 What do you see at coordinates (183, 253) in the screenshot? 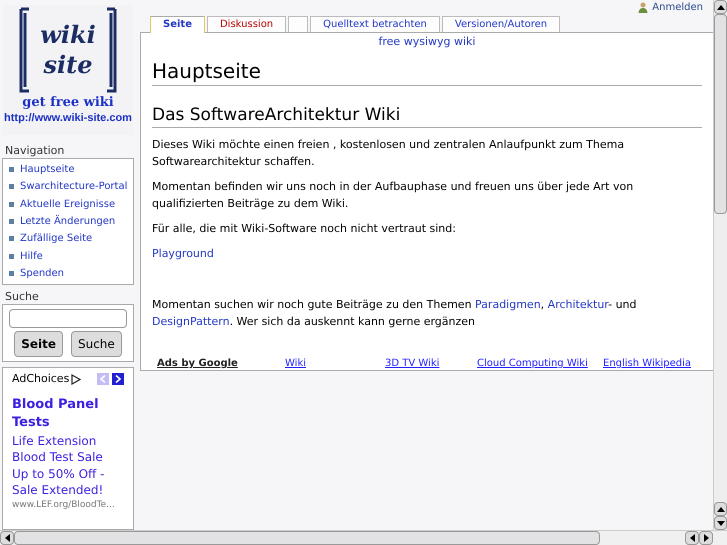
I see `link: Playground` at bounding box center [183, 253].